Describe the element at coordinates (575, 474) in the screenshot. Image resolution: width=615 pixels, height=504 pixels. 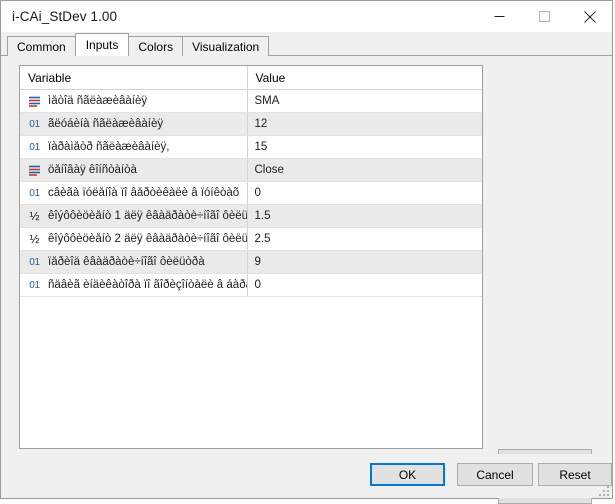
I see `reset-button: Reset` at that location.